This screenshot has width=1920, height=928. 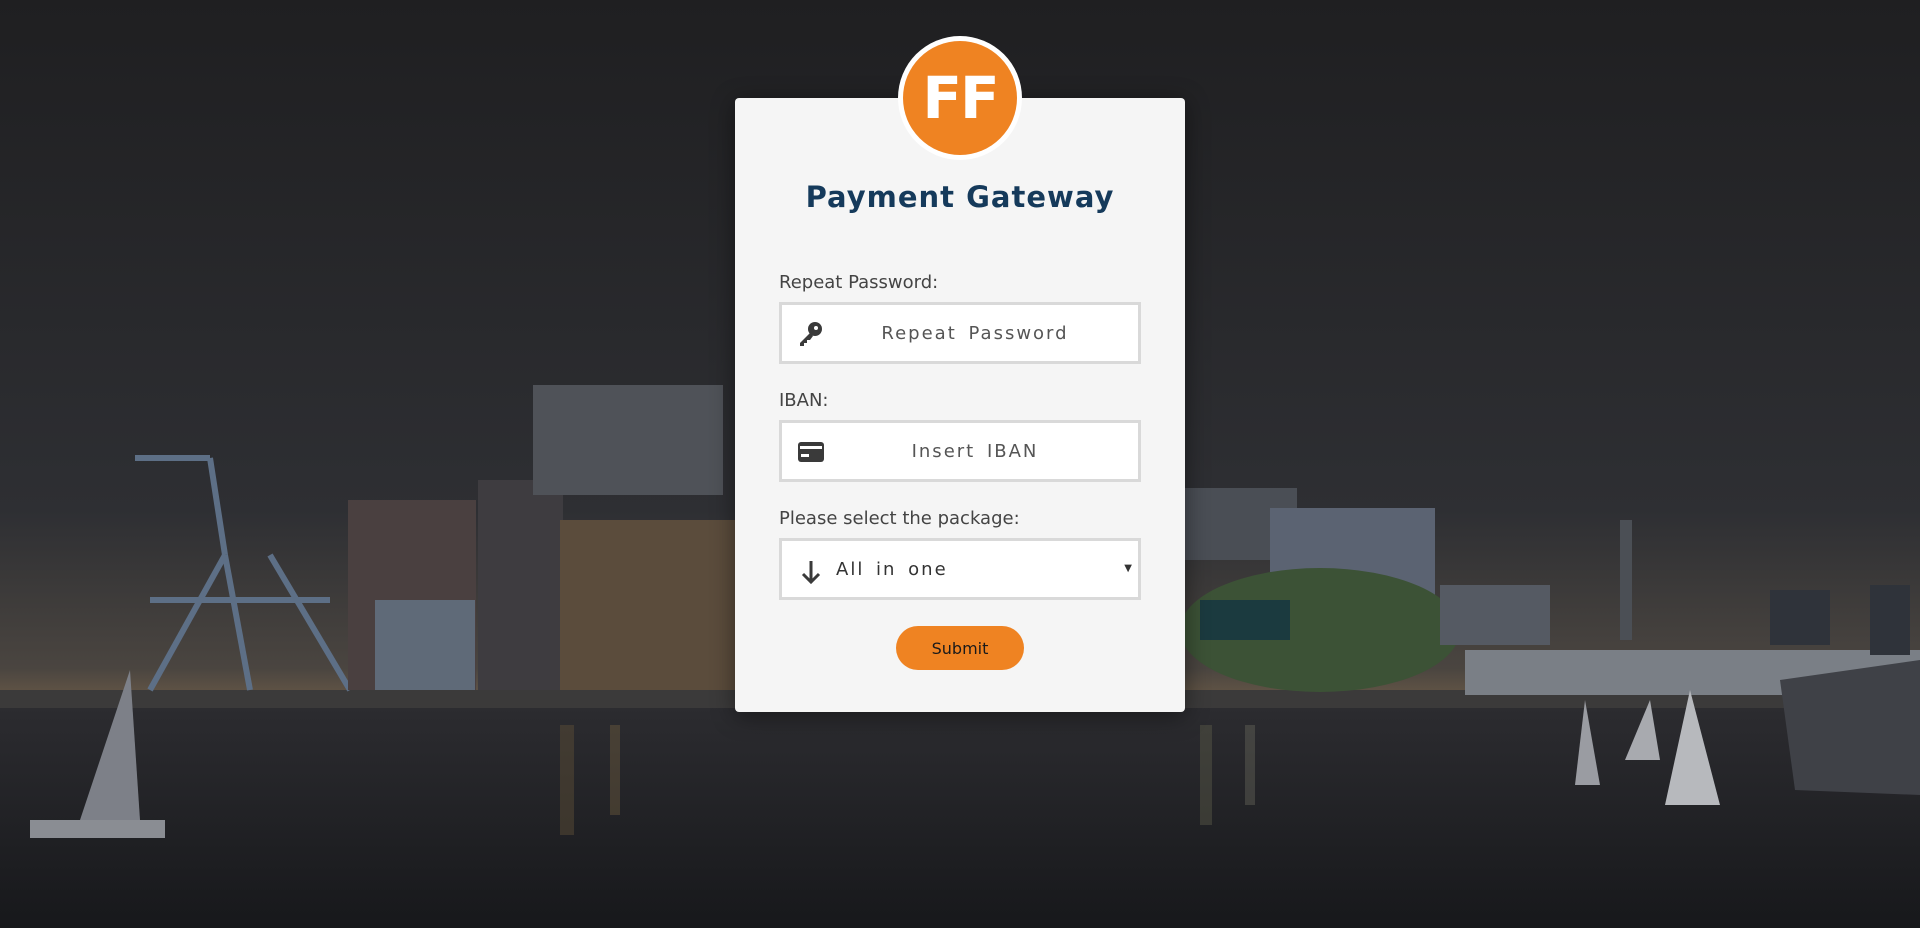 What do you see at coordinates (960, 197) in the screenshot?
I see `page-title: Payment Gateway` at bounding box center [960, 197].